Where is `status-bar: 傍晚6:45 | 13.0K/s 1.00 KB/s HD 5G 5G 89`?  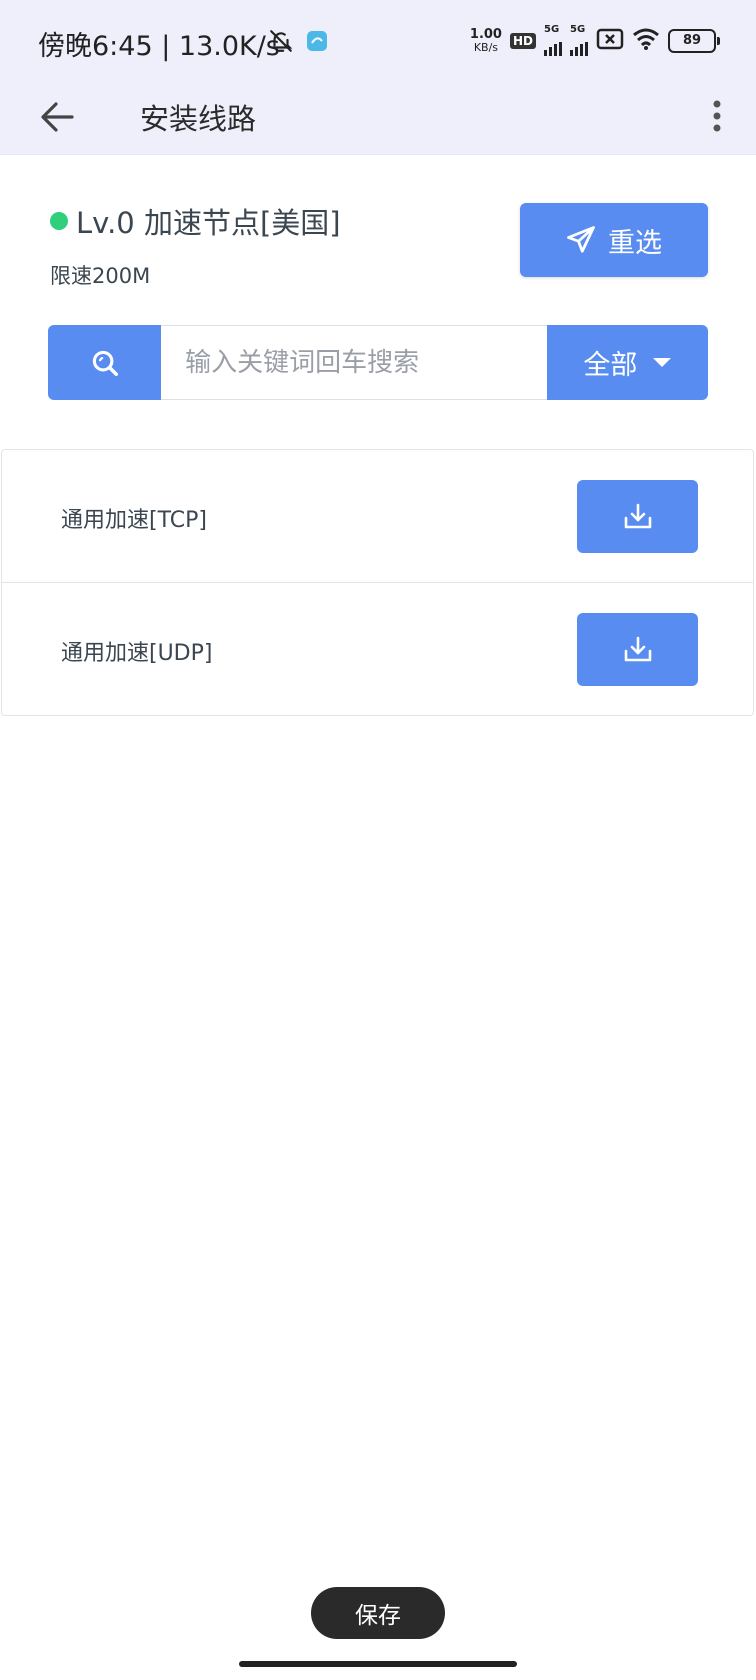 status-bar: 傍晚6:45 | 13.0K/s 1.00 KB/s HD 5G 5G 89 is located at coordinates (378, 44).